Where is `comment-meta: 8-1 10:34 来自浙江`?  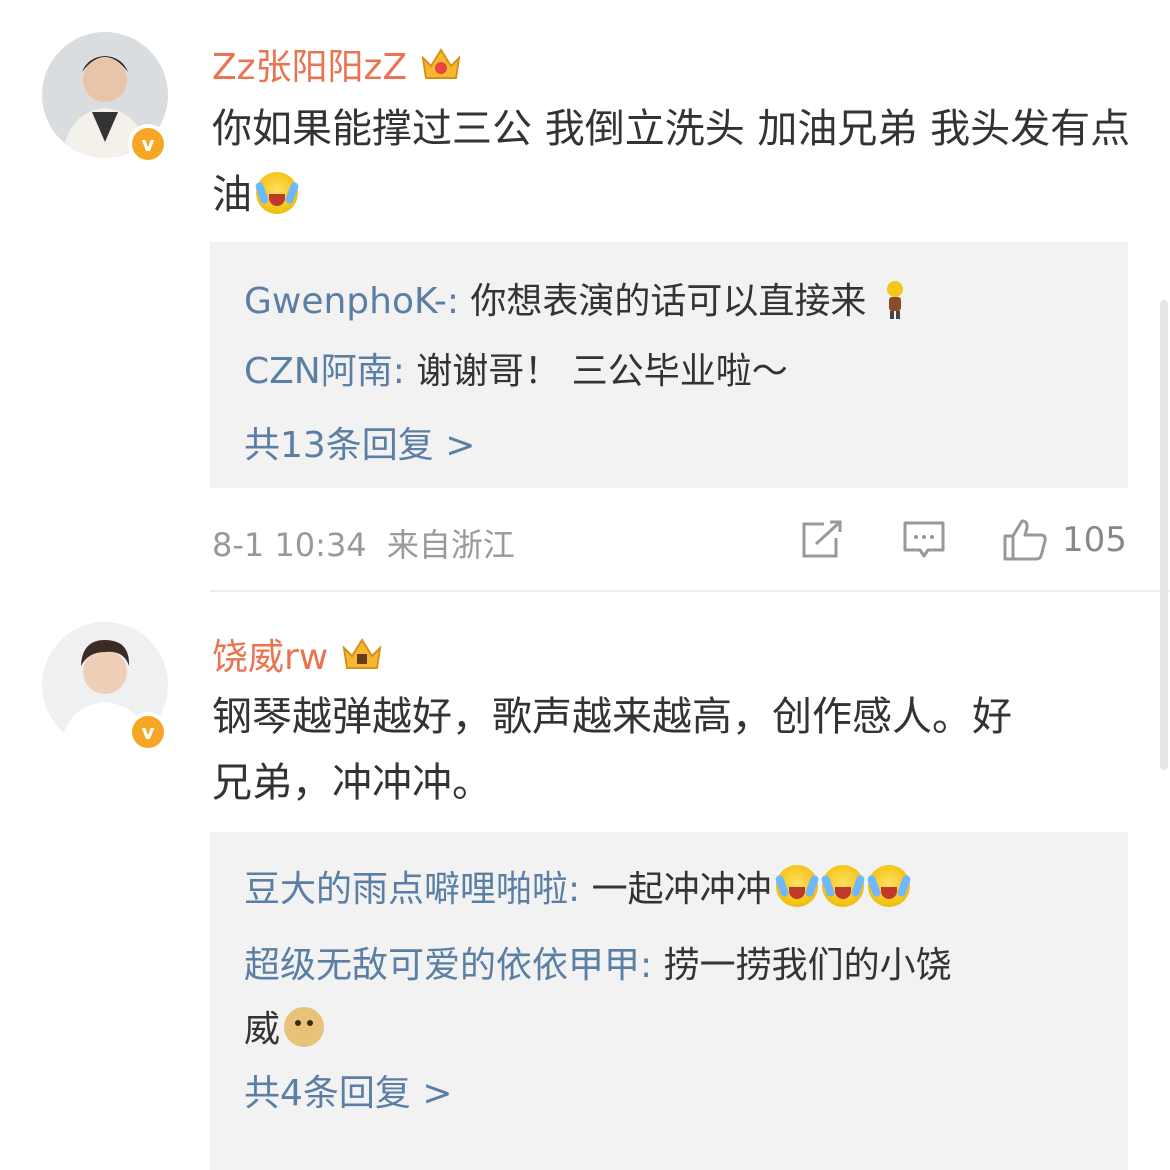 comment-meta: 8-1 10:34 来自浙江 is located at coordinates (363, 543).